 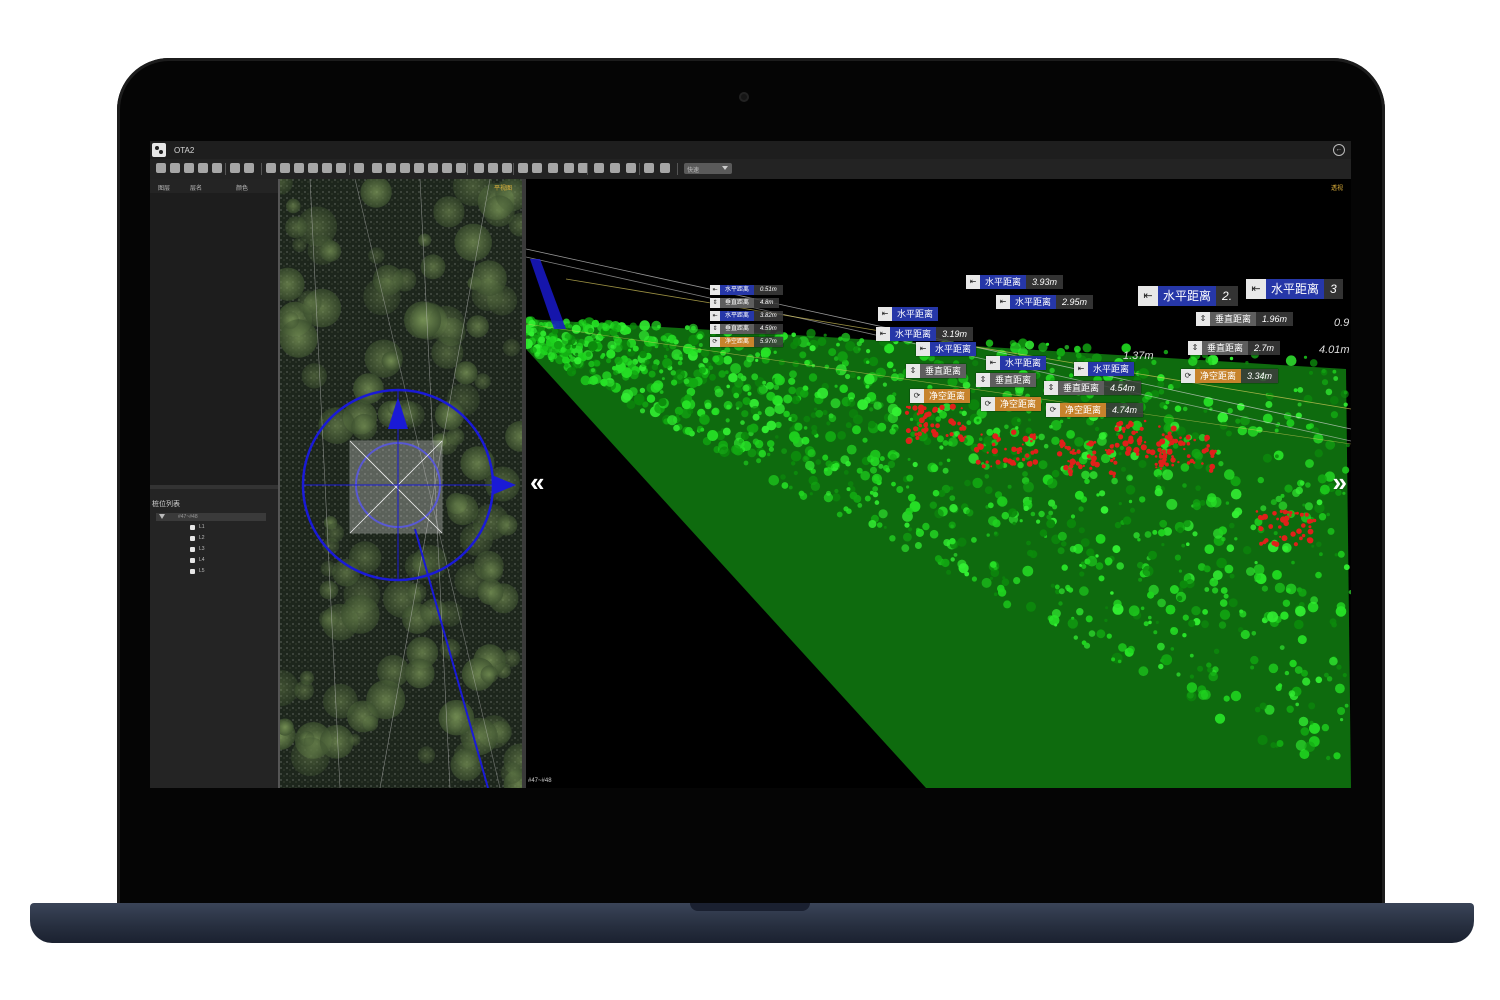 I want to click on previous-span-button: «, so click(x=537, y=482).